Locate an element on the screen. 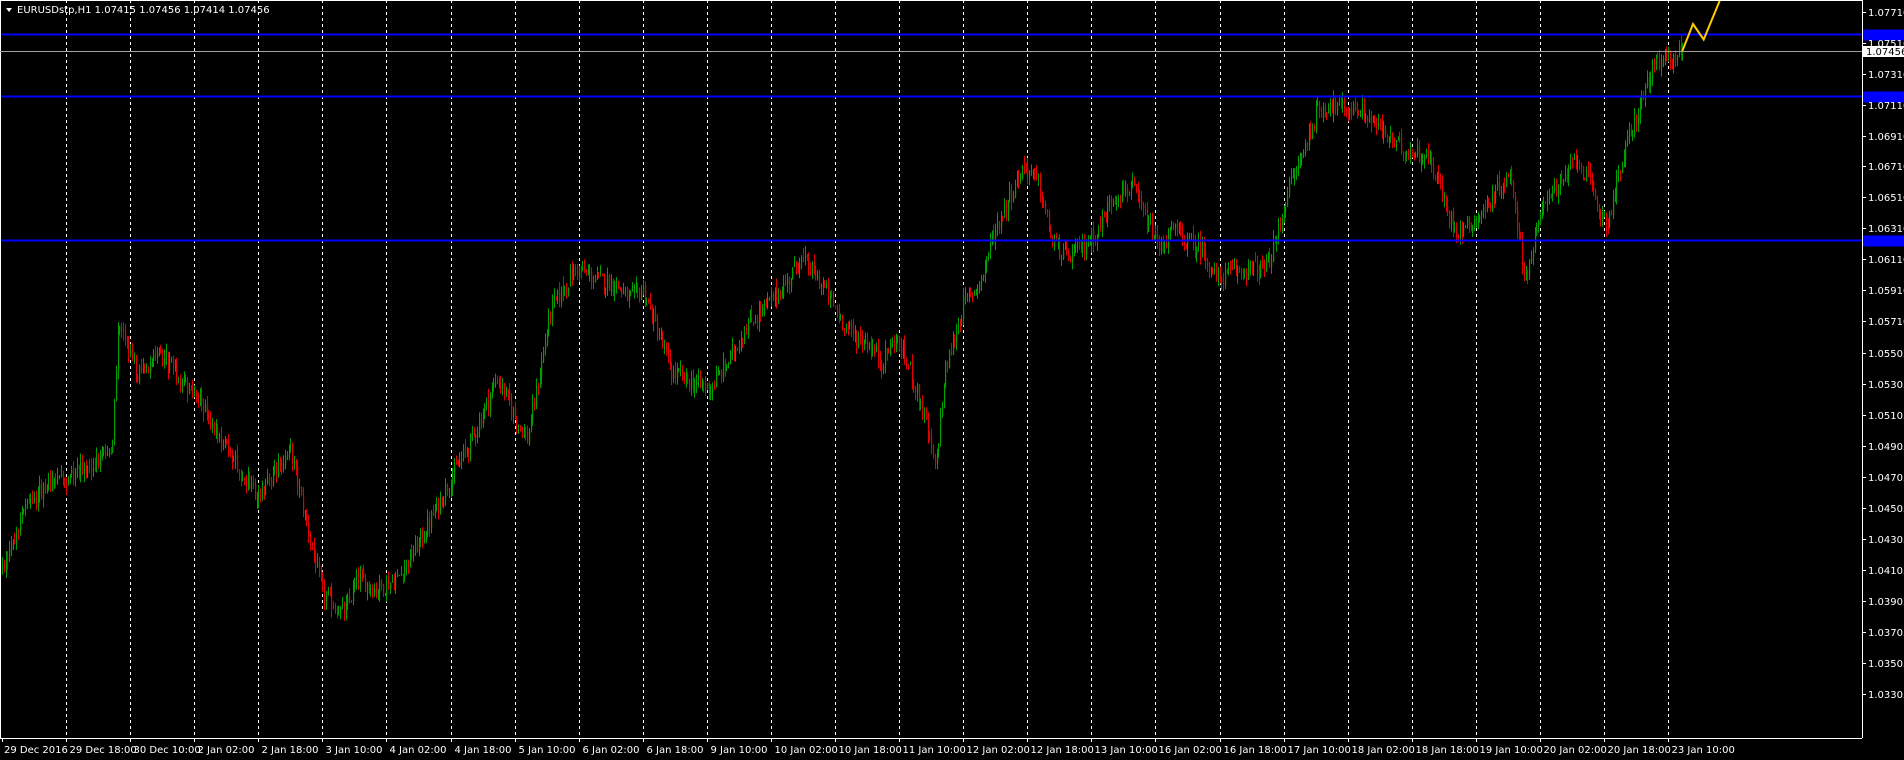 The width and height of the screenshot is (1904, 760). y-tick-label: 1.03505 is located at coordinates (1886, 664).